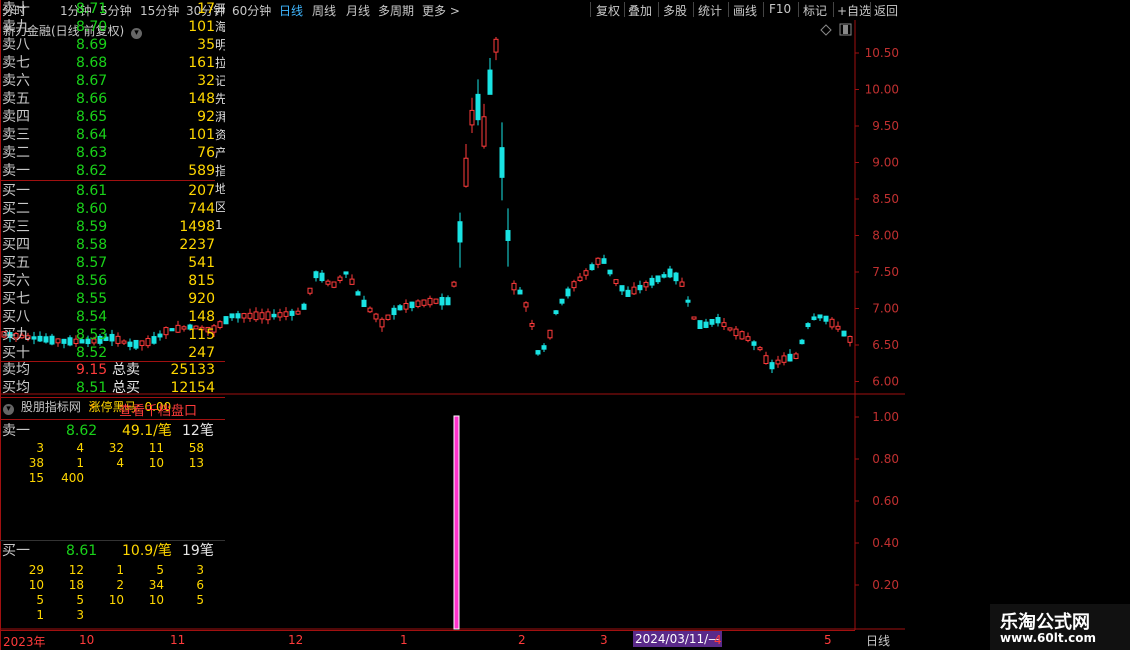 This screenshot has height=650, width=1130. What do you see at coordinates (1048, 638) in the screenshot?
I see `watermark-url: www.60lt.com` at bounding box center [1048, 638].